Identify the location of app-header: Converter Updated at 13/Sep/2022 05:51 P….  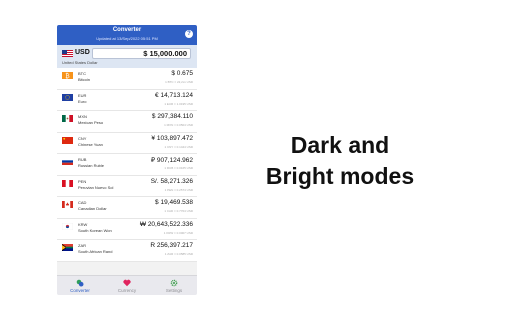
(127, 35).